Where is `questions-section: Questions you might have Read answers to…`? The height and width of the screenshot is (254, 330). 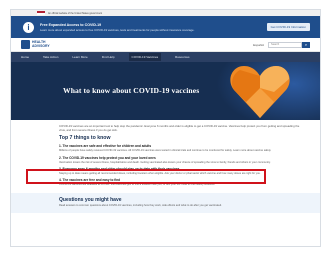 questions-section: Questions you might have Read answers to… is located at coordinates (165, 203).